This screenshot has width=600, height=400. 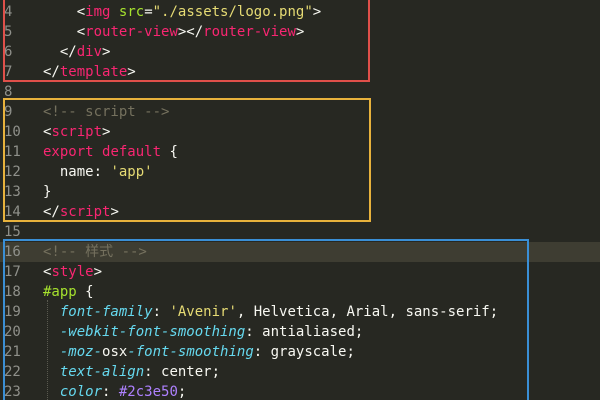 I want to click on code-line: 13}, so click(x=300, y=192).